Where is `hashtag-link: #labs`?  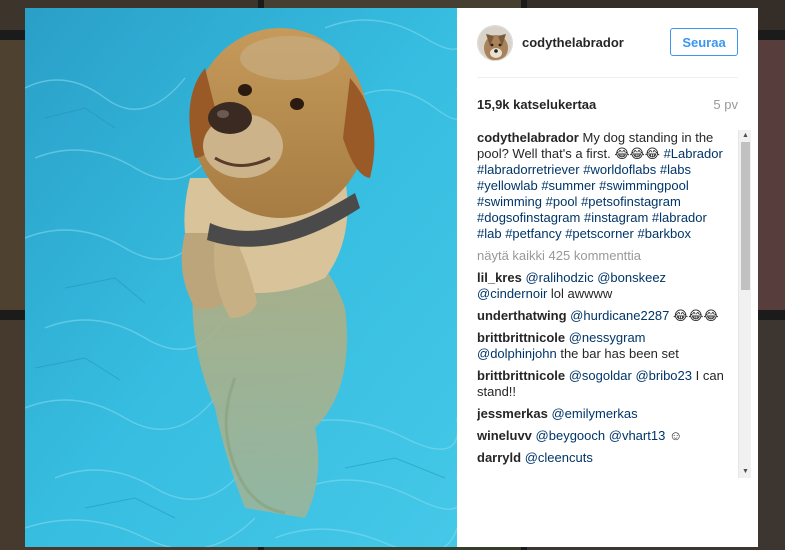 hashtag-link: #labs is located at coordinates (675, 169).